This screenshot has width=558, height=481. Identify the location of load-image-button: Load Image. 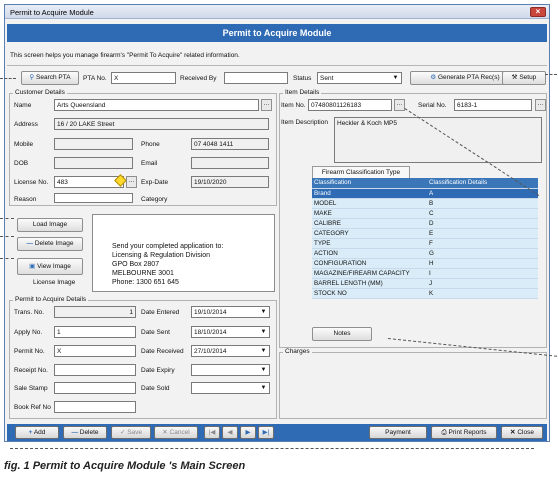
(50, 225).